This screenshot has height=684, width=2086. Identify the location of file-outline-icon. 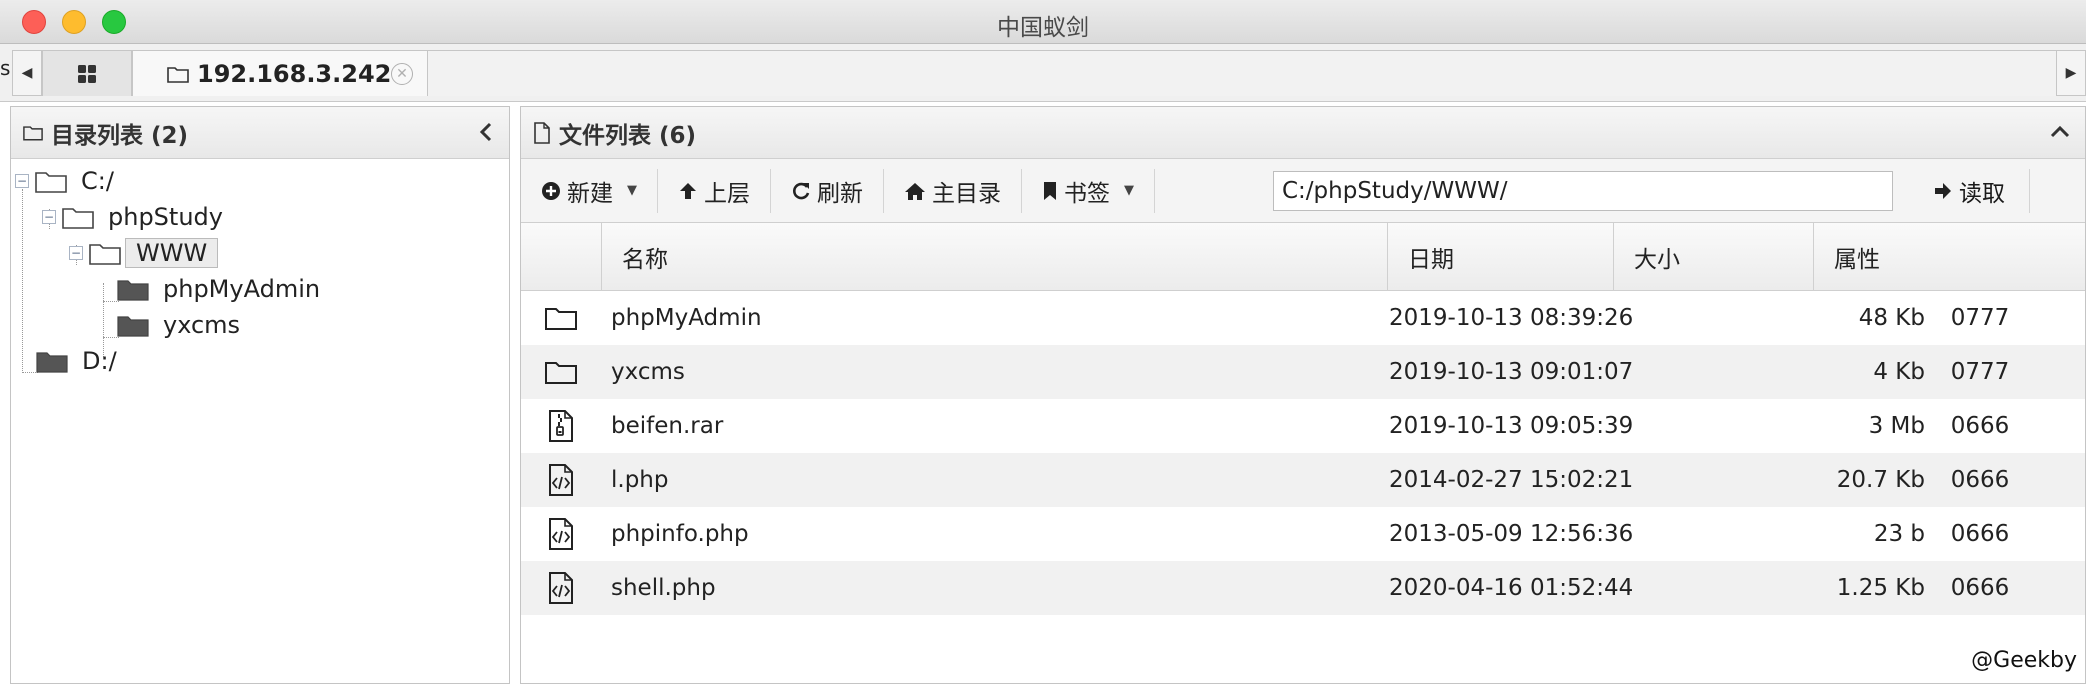
(542, 132).